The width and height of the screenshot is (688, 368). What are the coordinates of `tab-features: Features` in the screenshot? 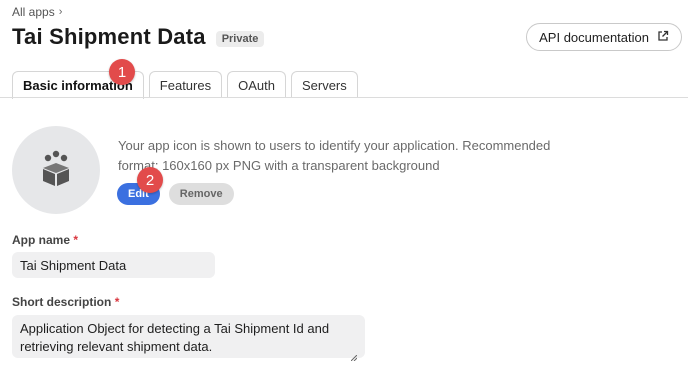 It's located at (185, 84).